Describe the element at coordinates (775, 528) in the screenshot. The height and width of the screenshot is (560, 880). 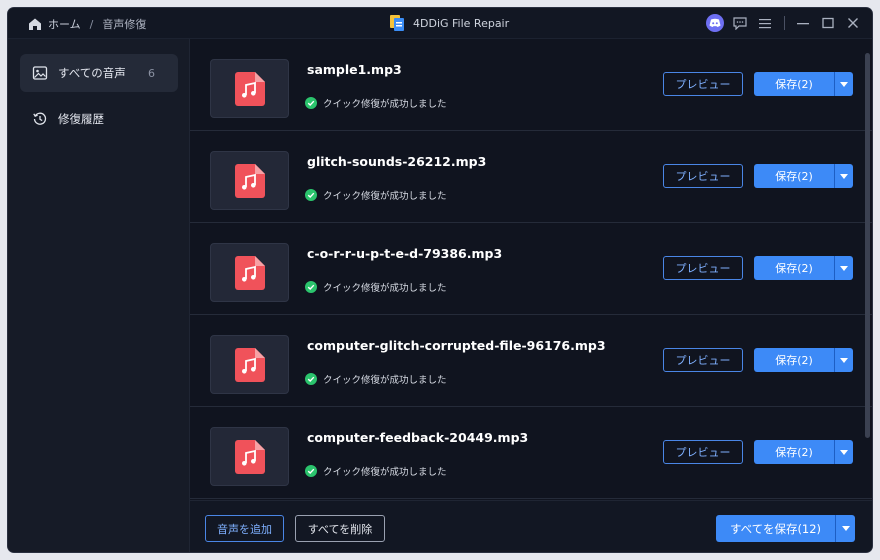
I see `save-all-button: すべてを保存(12)` at that location.